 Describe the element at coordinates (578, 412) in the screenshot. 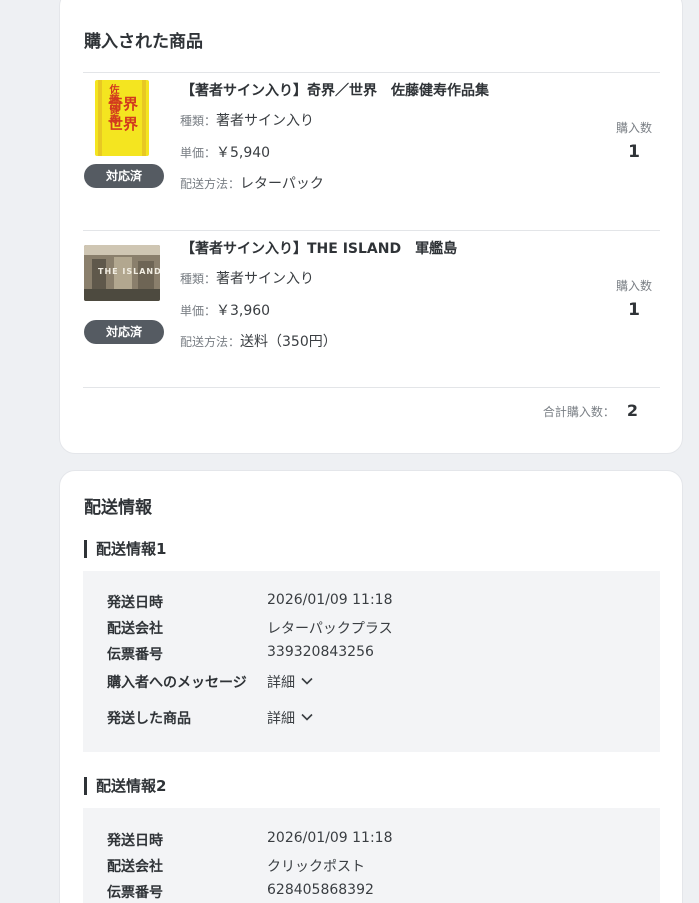

I see `total-quantity-label: 合計購入数：` at that location.